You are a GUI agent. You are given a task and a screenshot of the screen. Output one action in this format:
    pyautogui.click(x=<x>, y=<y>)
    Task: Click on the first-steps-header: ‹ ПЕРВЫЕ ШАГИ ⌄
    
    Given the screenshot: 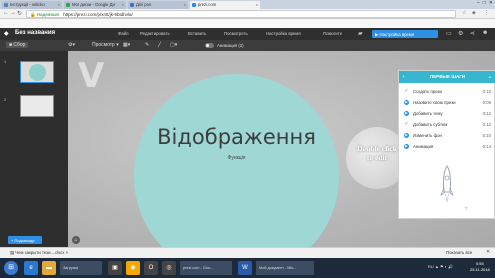 What is the action you would take?
    pyautogui.click(x=447, y=77)
    